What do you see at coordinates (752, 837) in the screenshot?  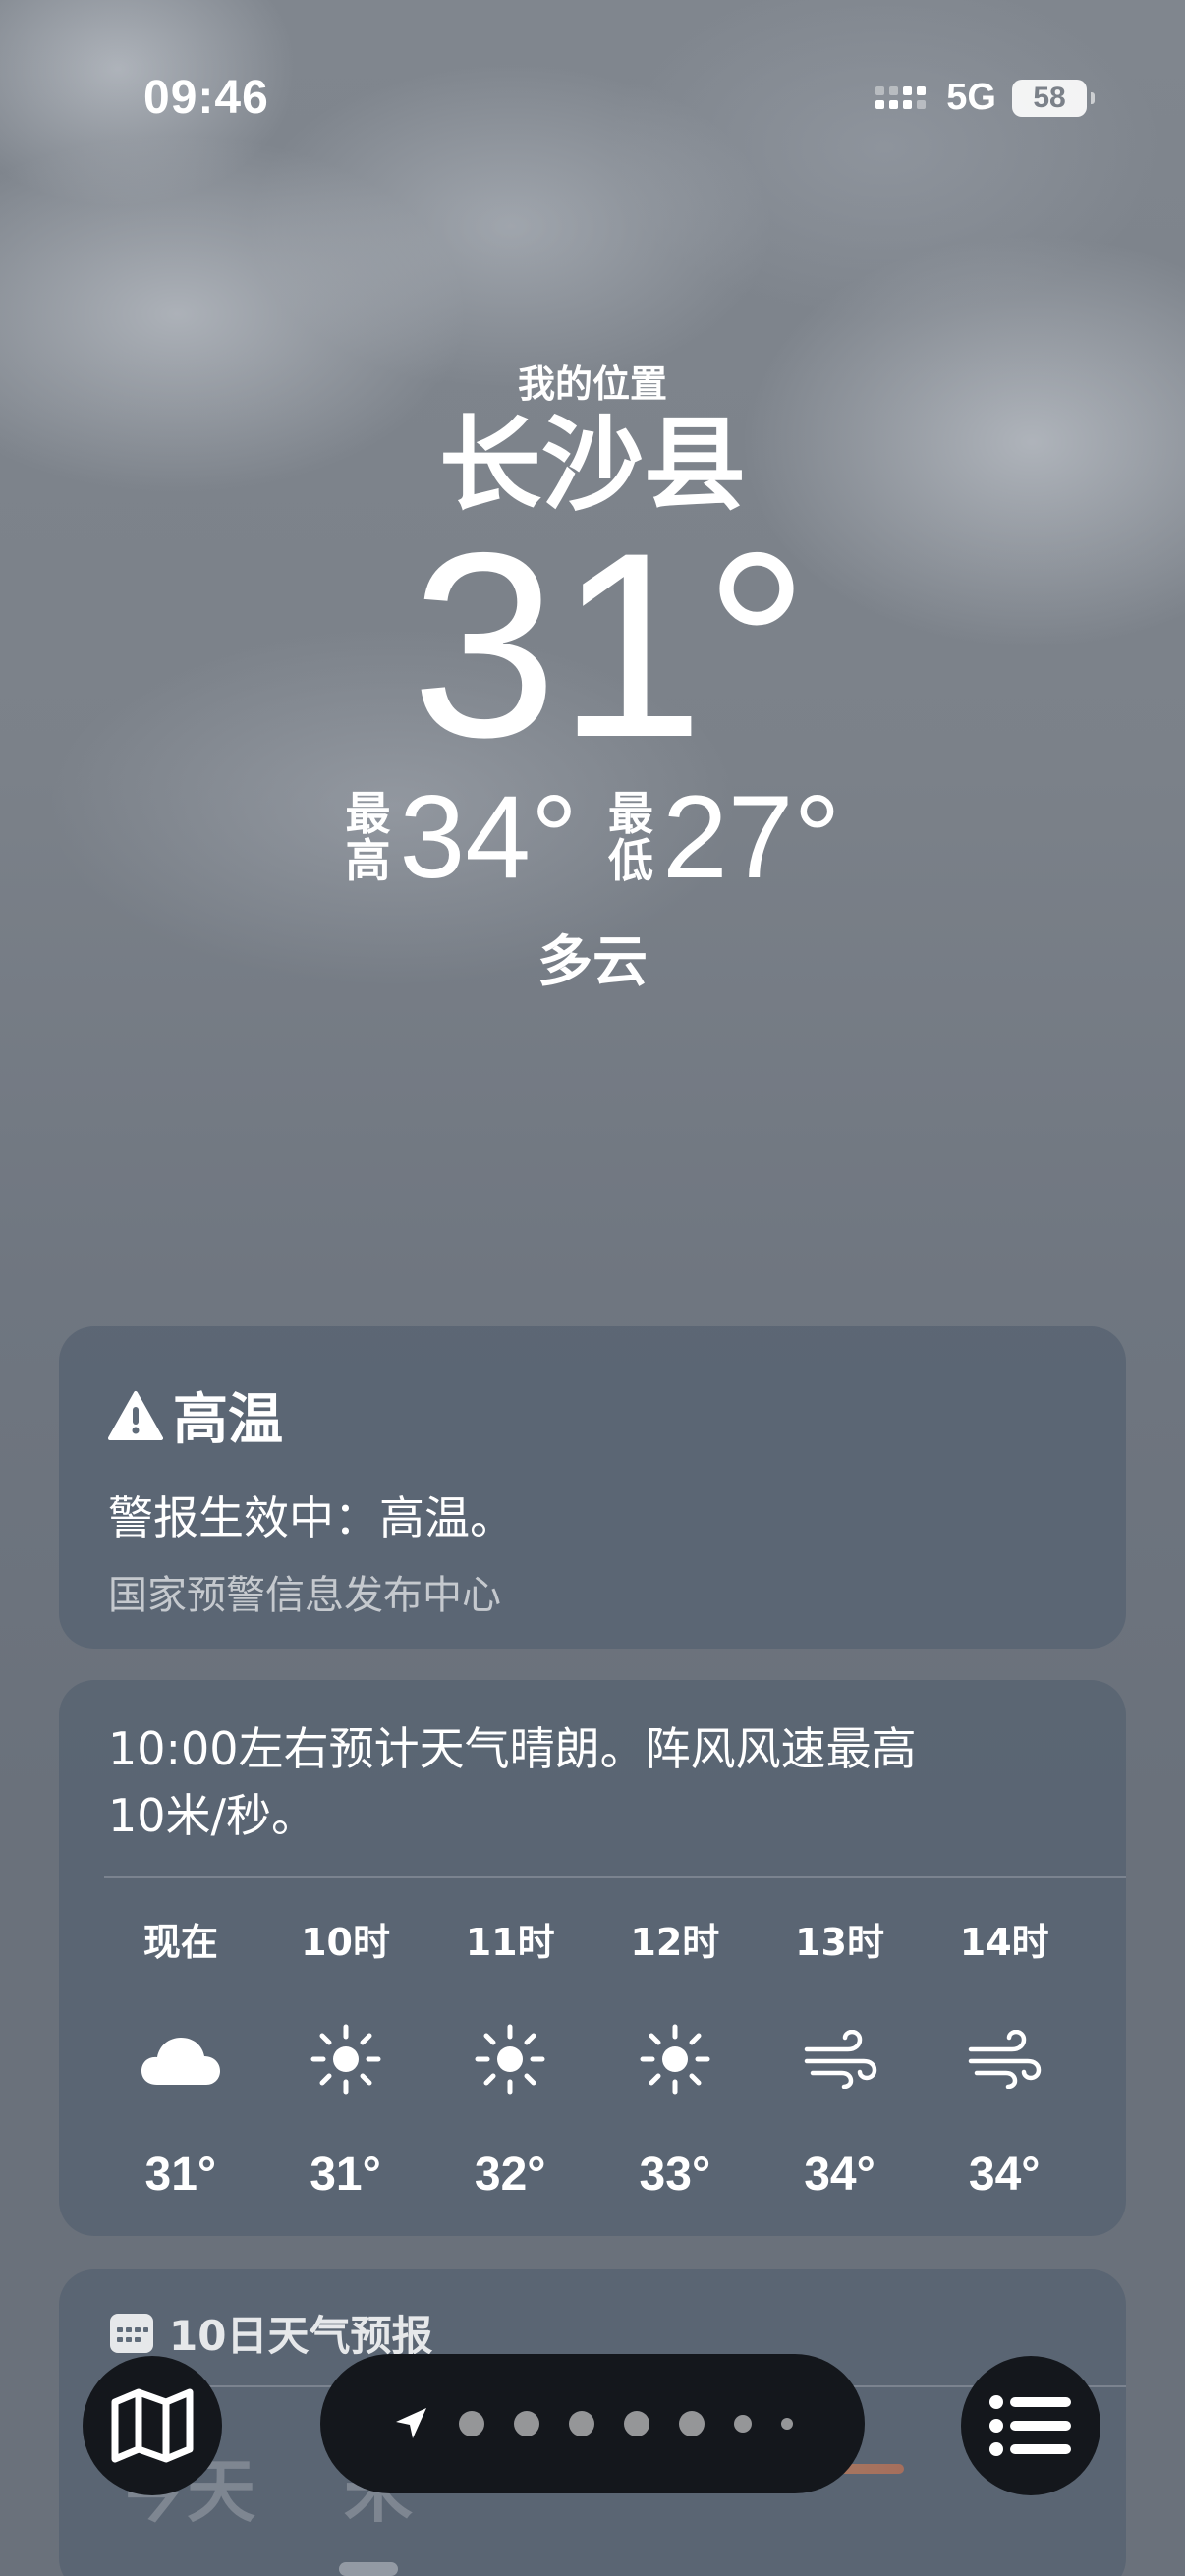 I see `low-value: 27°` at bounding box center [752, 837].